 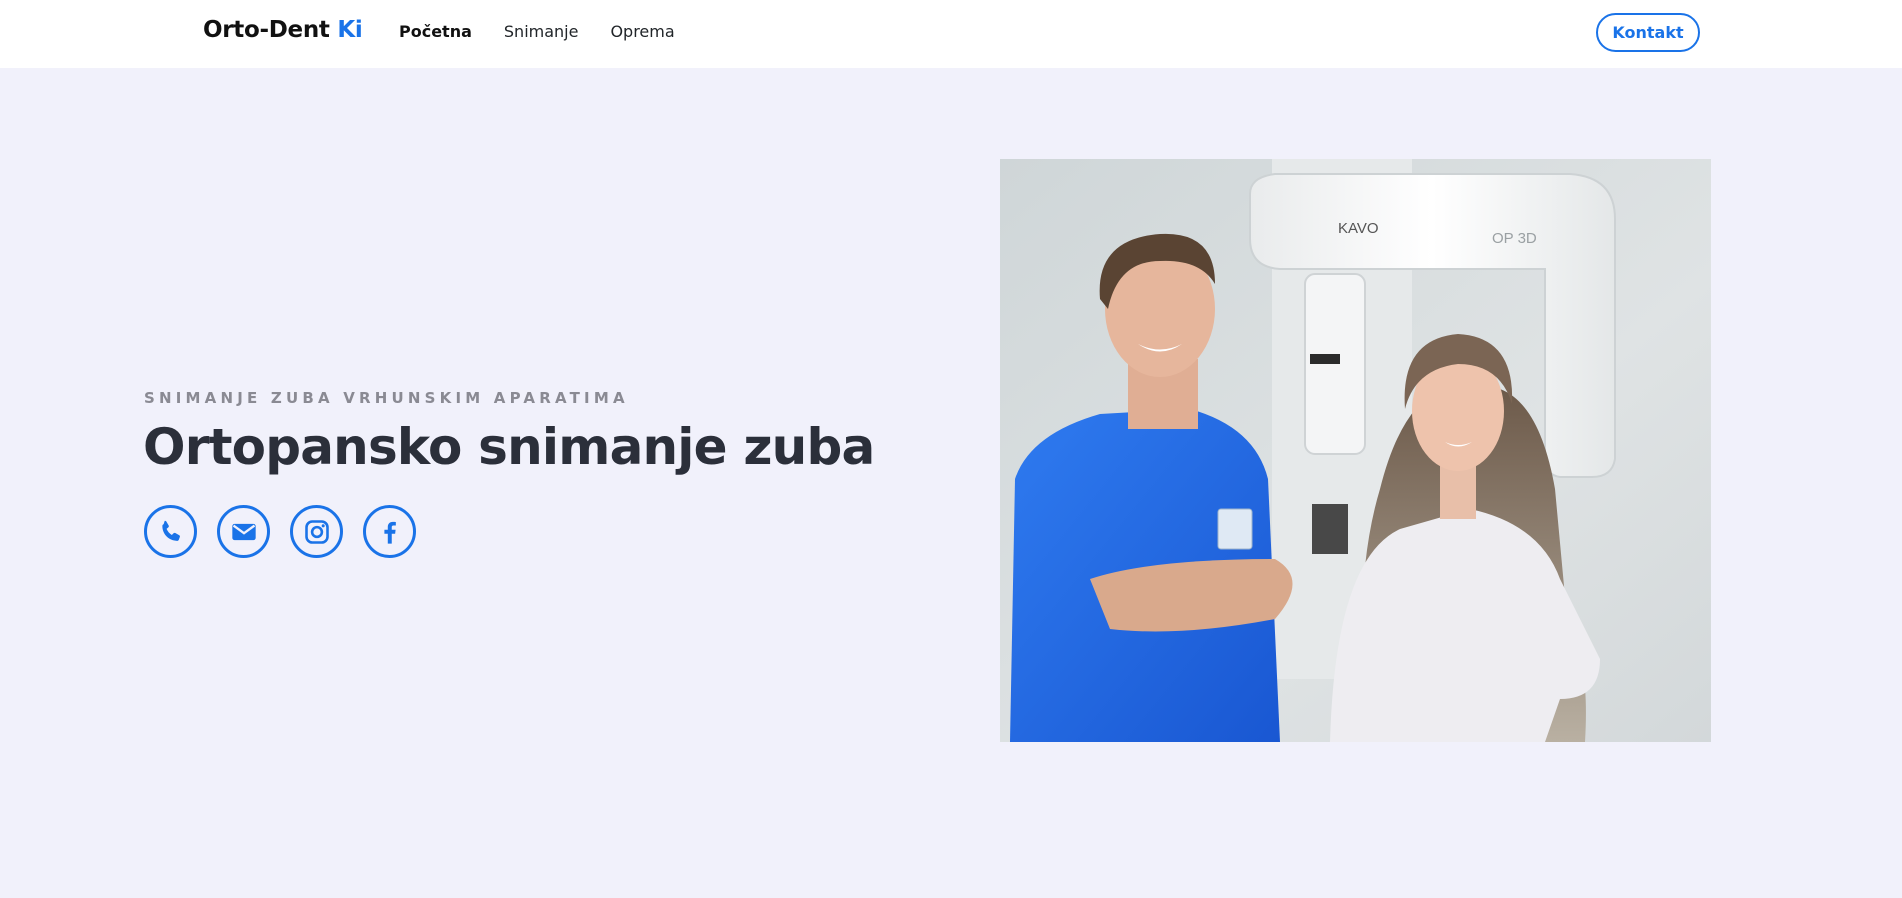 I want to click on mail-icon, so click(x=243, y=531).